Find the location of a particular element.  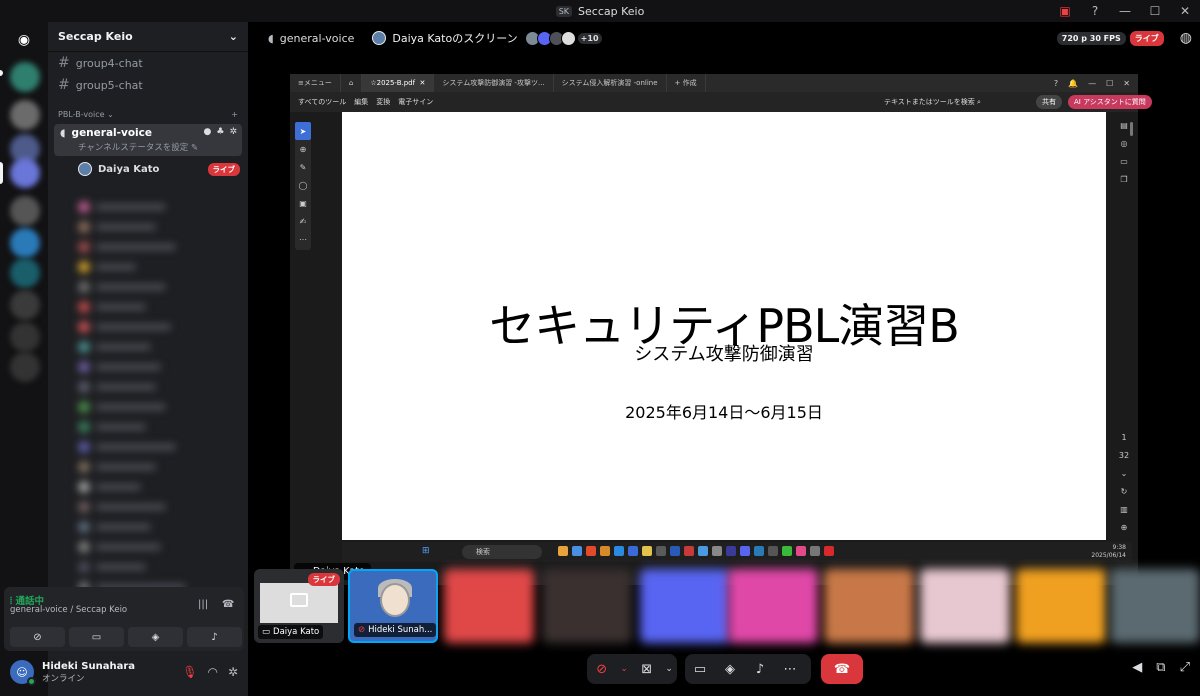

discord-logo-icon: ◉ is located at coordinates (24, 40).